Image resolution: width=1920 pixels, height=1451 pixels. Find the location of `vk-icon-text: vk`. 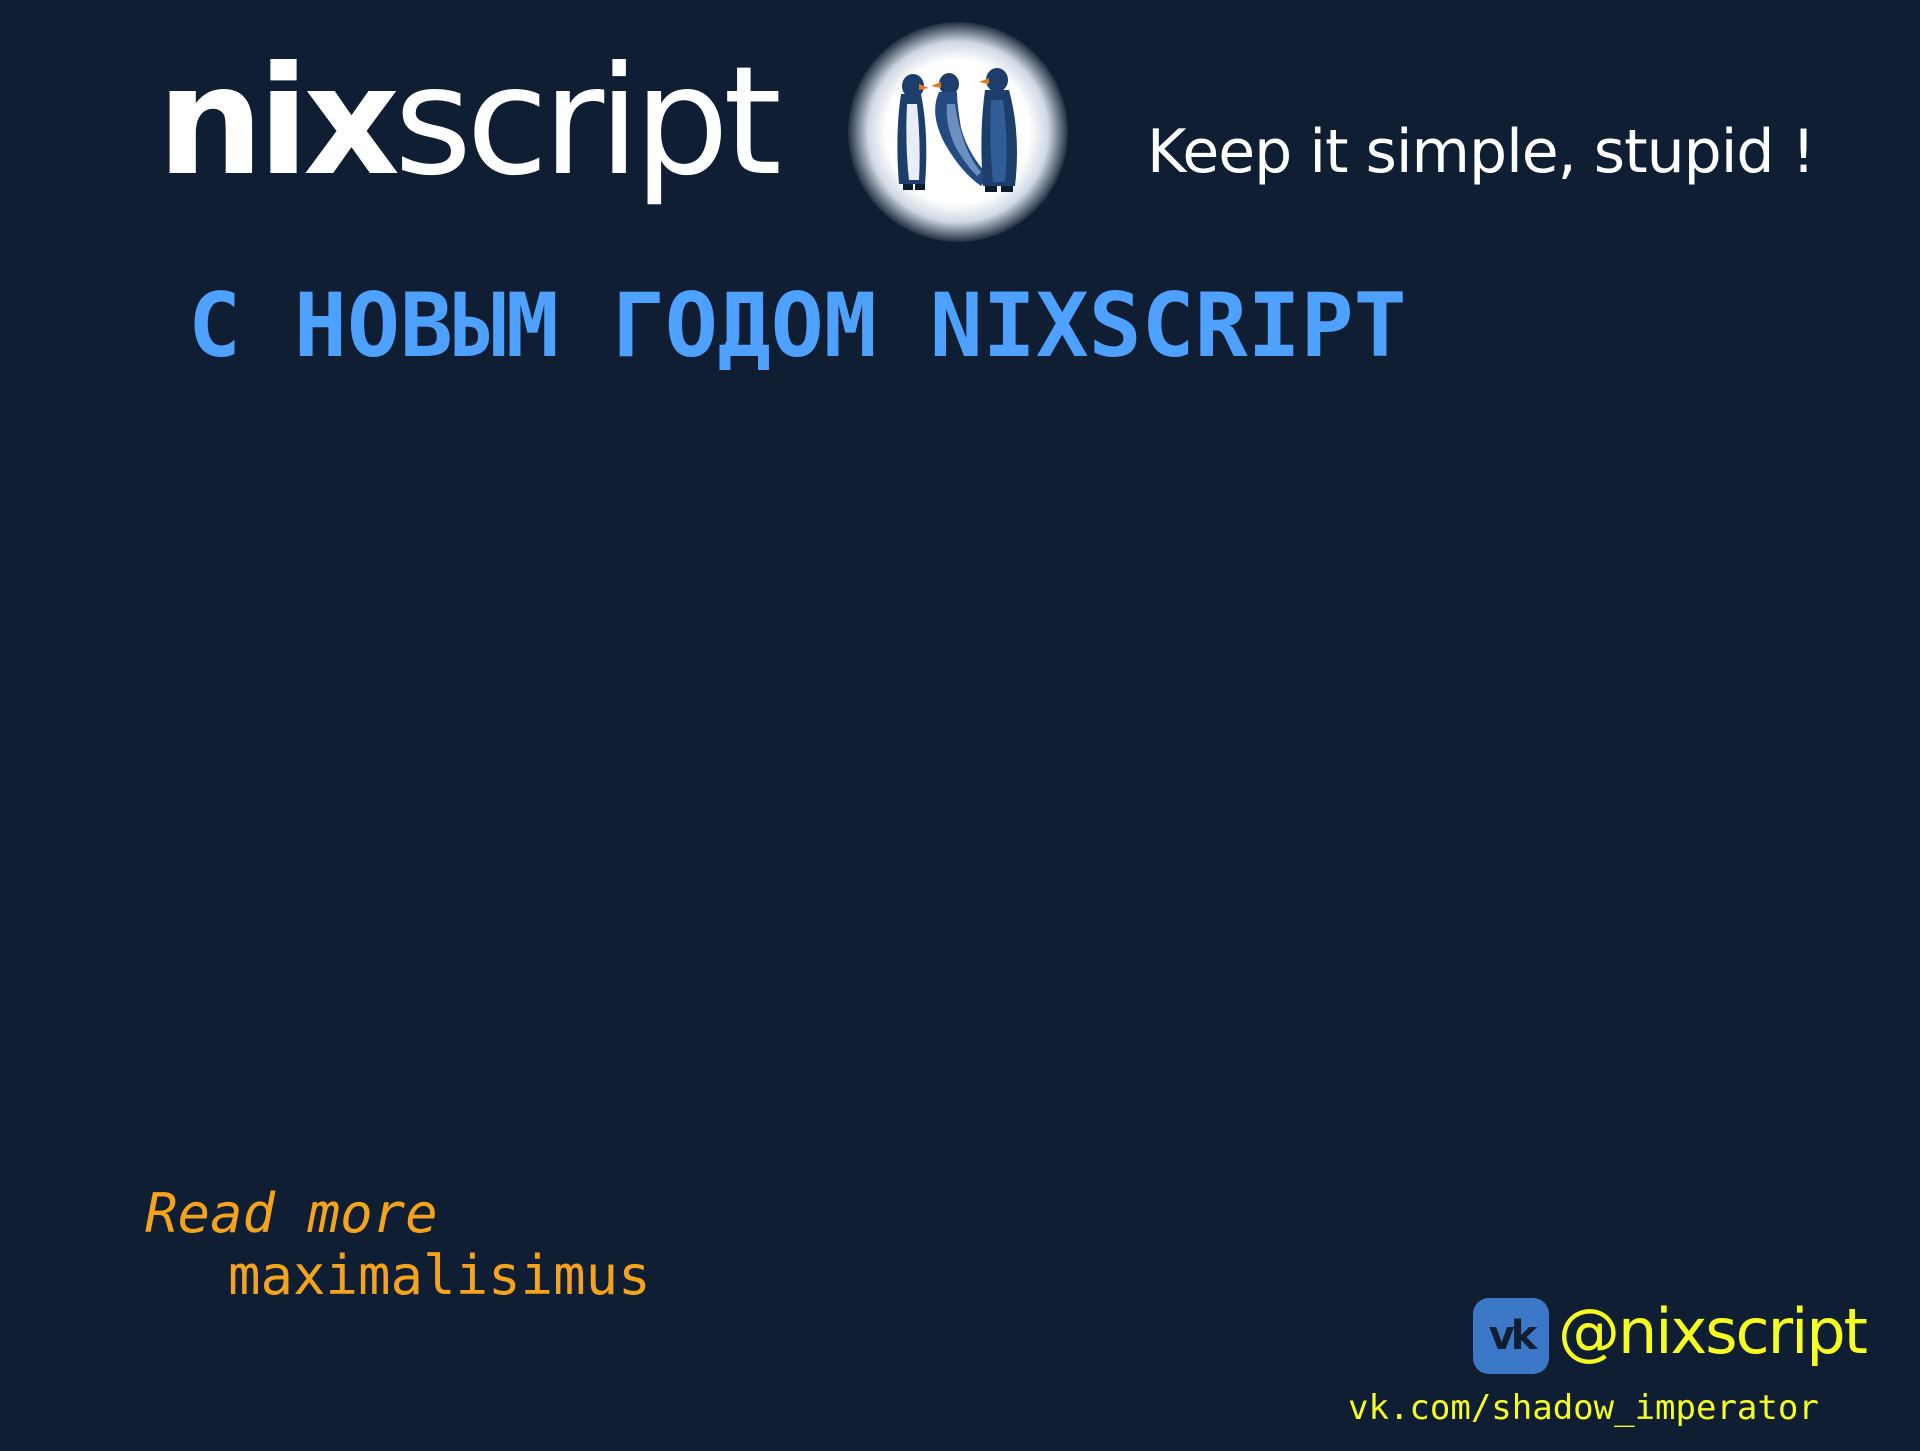

vk-icon-text: vk is located at coordinates (1513, 1336).